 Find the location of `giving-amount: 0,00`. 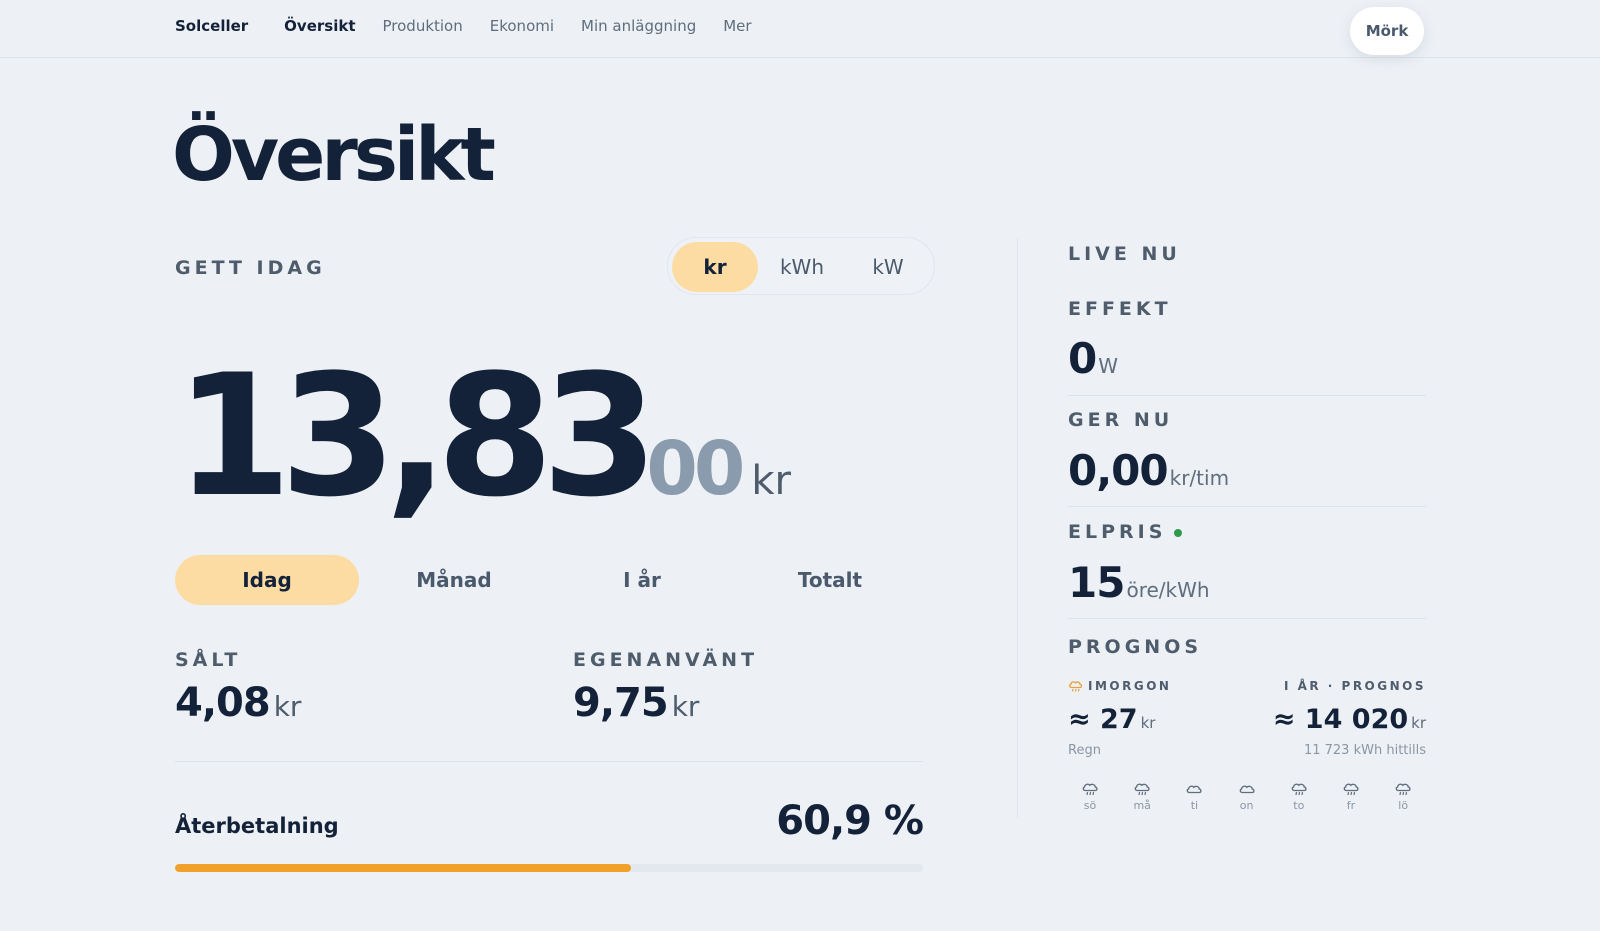

giving-amount: 0,00 is located at coordinates (1118, 470).